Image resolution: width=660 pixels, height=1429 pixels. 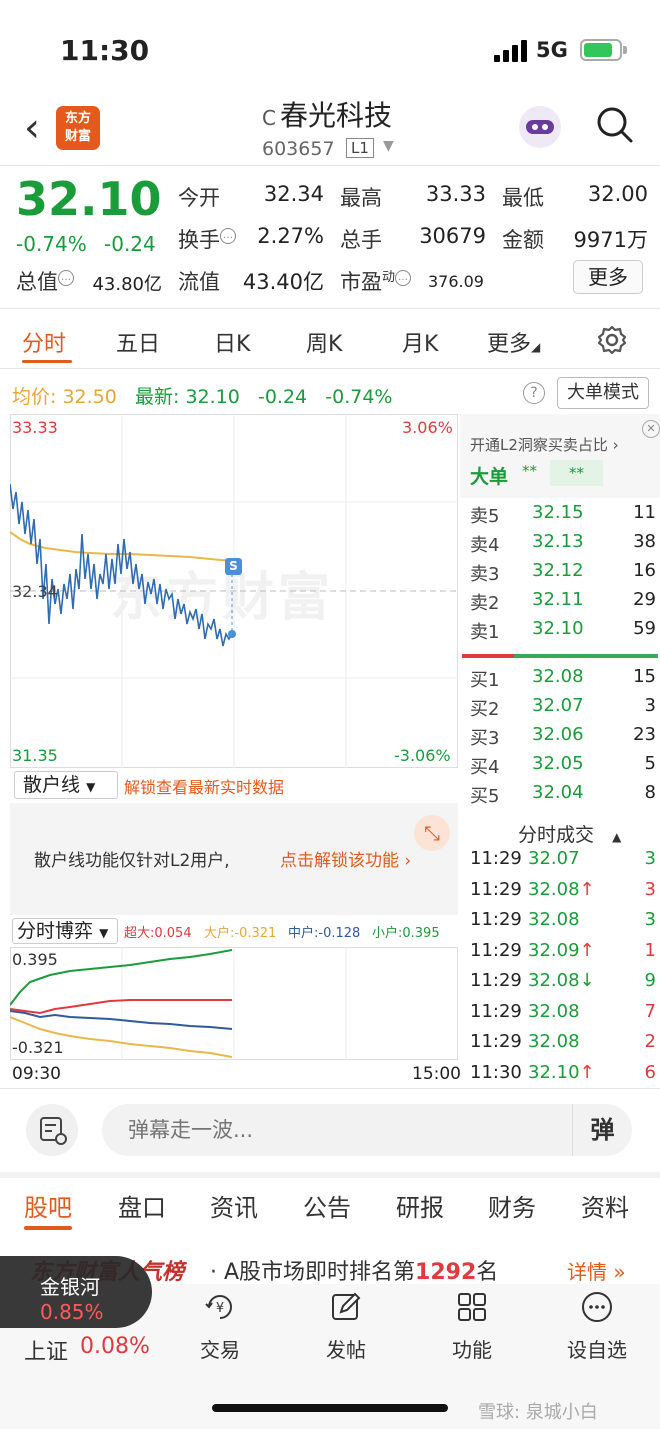 What do you see at coordinates (77, 136) in the screenshot?
I see `logo-text-bottom: 财富` at bounding box center [77, 136].